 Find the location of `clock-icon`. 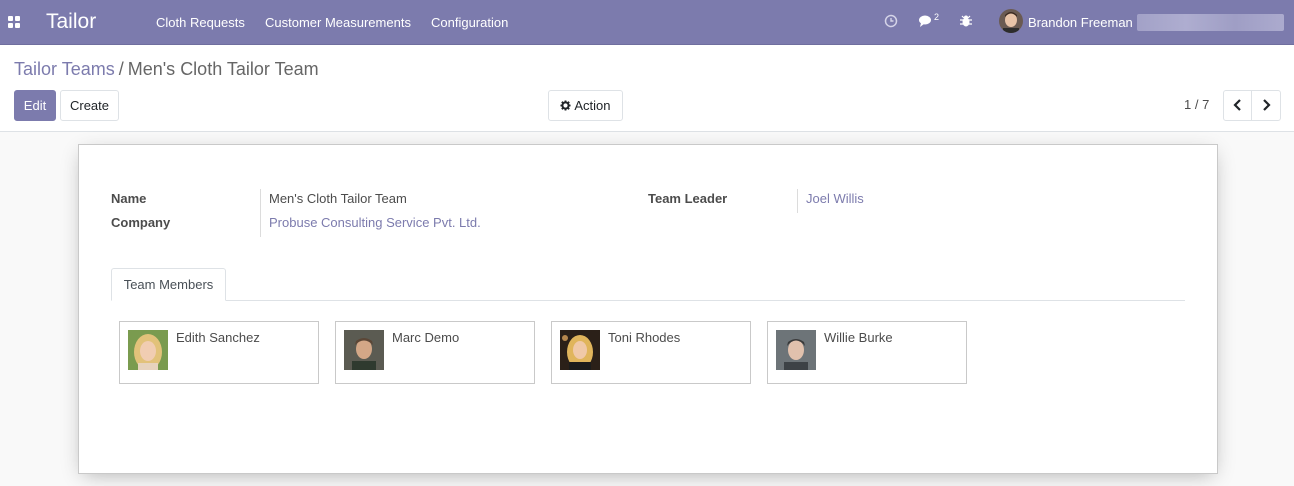

clock-icon is located at coordinates (891, 21).